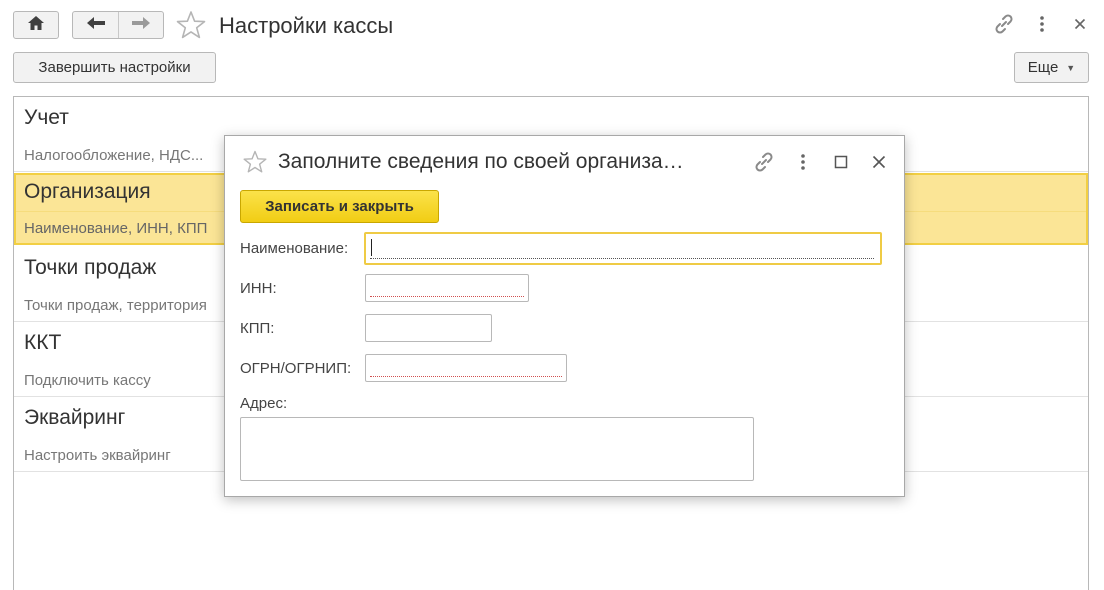 This screenshot has height=590, width=1104. What do you see at coordinates (258, 288) in the screenshot?
I see `inn-label: ИНН:` at bounding box center [258, 288].